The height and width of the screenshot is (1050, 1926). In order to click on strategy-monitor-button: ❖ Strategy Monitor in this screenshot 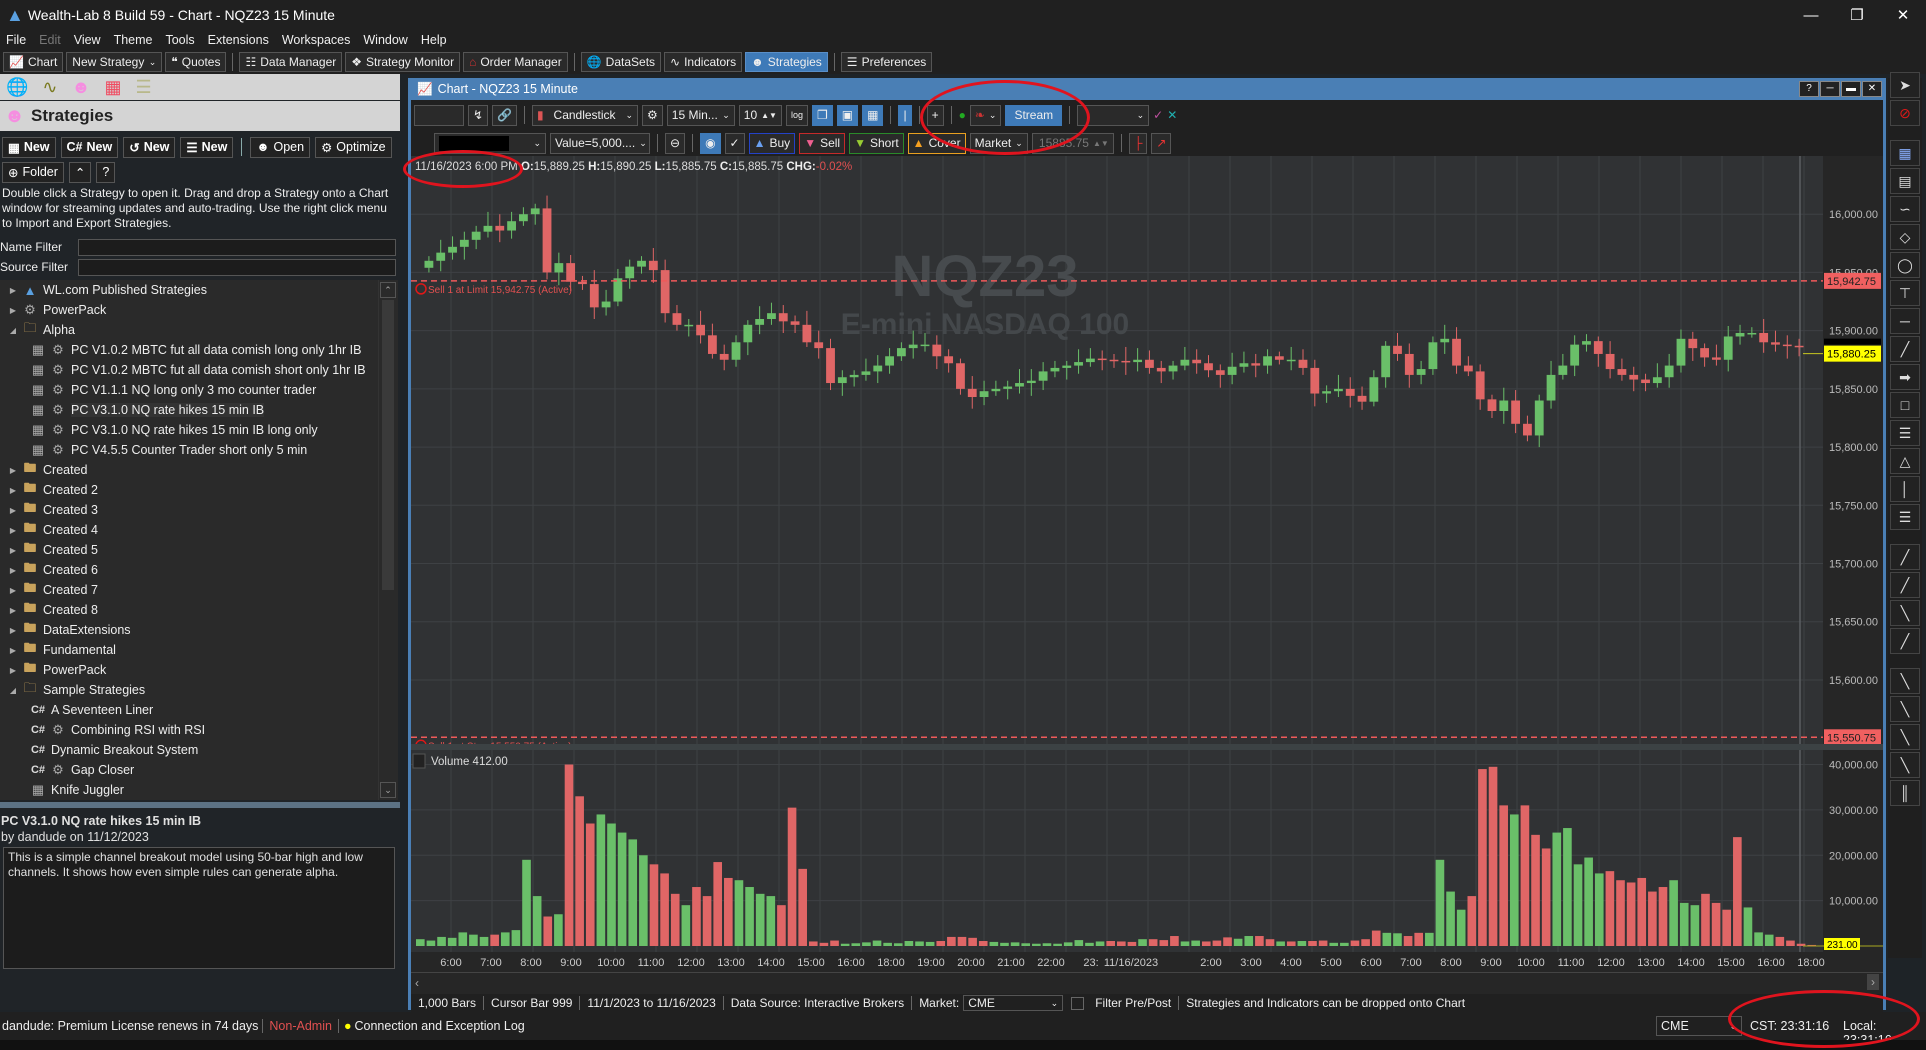, I will do `click(403, 62)`.